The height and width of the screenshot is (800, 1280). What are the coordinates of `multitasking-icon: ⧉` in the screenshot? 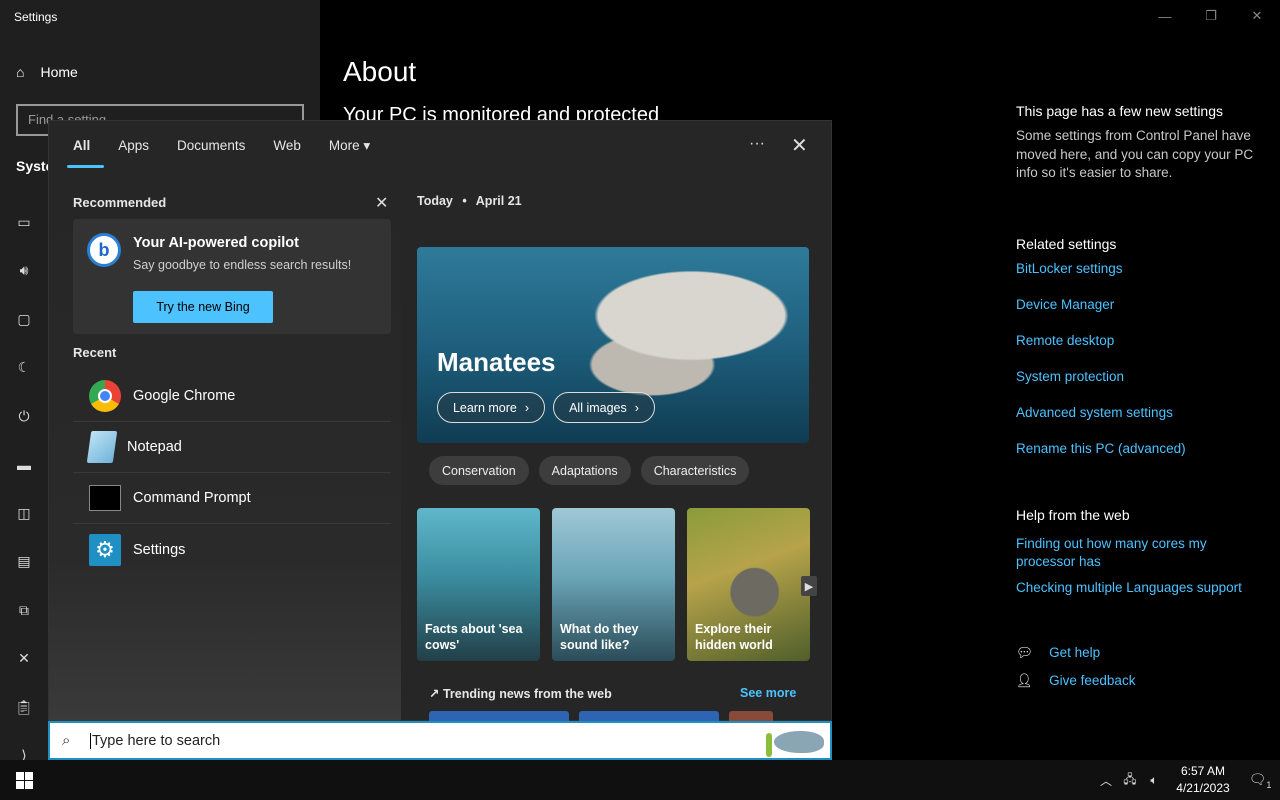 It's located at (24, 610).